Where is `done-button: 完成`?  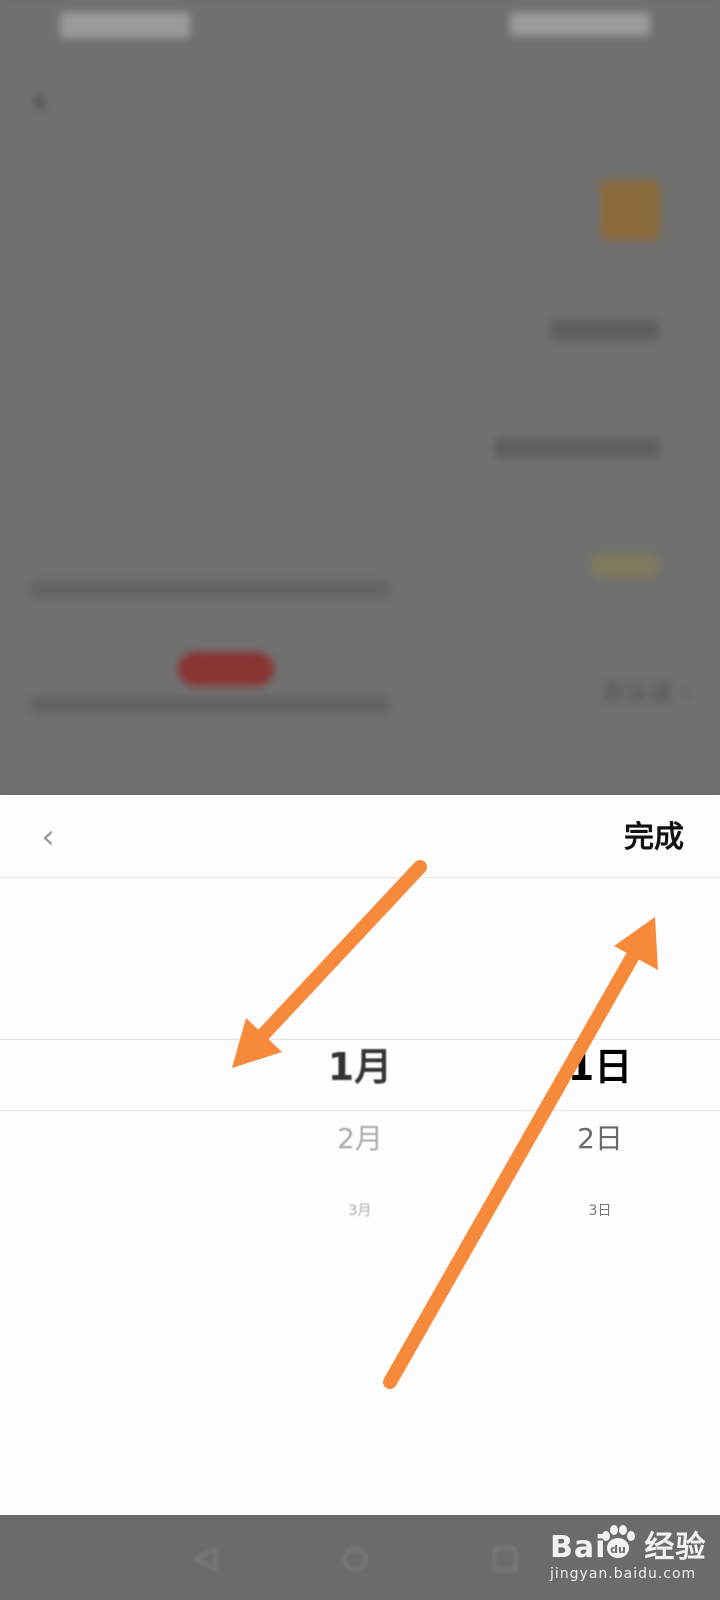
done-button: 完成 is located at coordinates (654, 838).